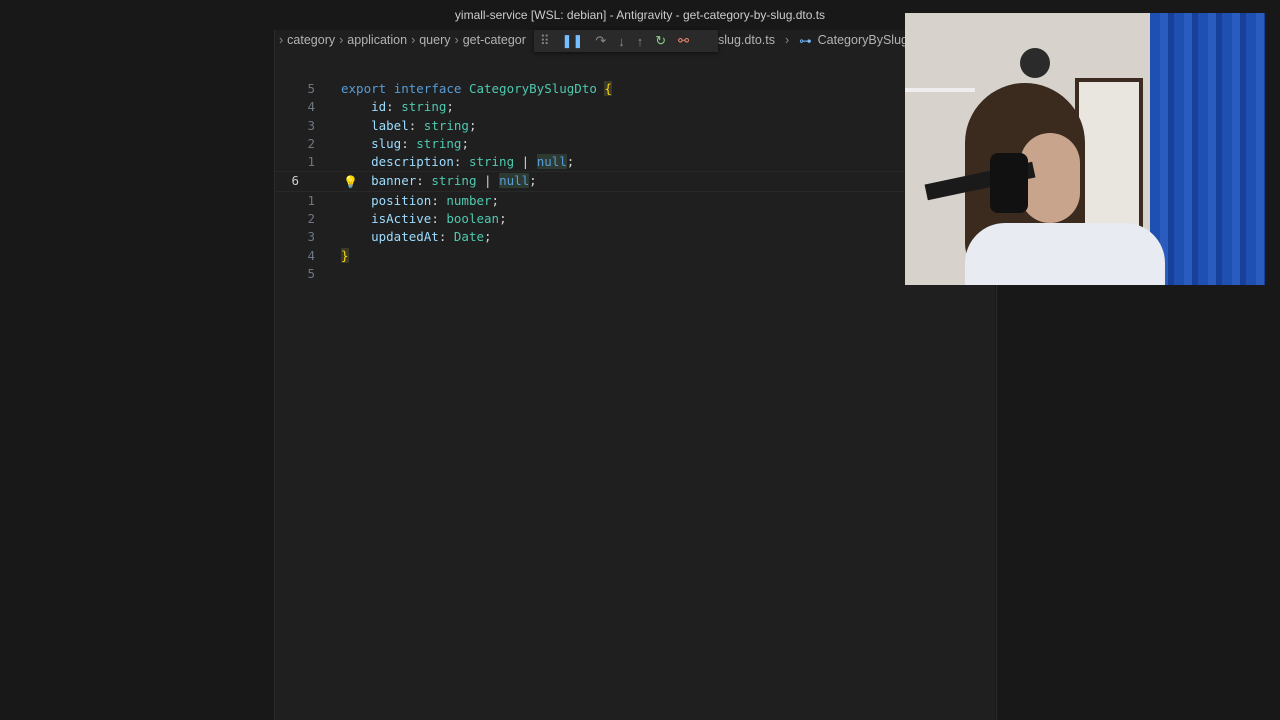  I want to click on code-token: banner, so click(379, 181).